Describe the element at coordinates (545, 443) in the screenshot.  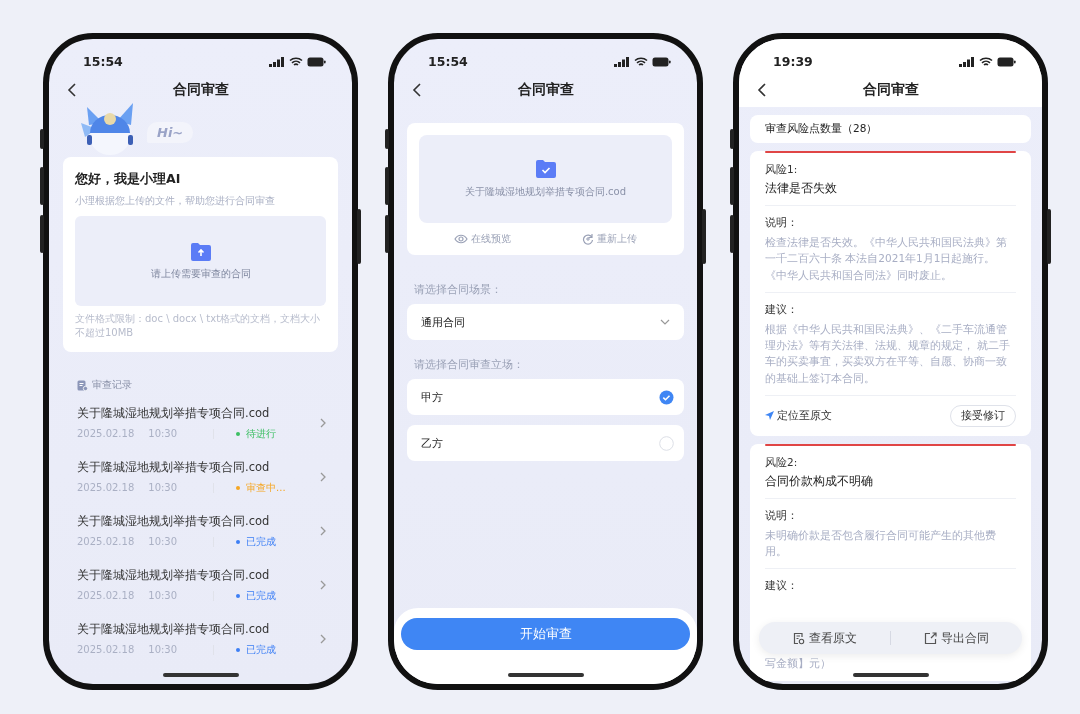
I see `stance-option: 乙方` at that location.